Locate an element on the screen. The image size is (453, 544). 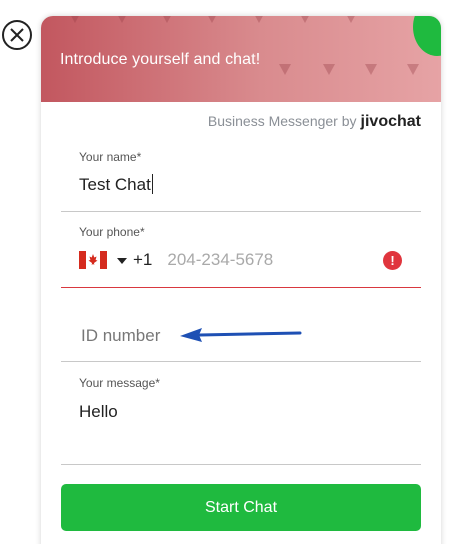
id-number-input: ID number is located at coordinates (120, 336).